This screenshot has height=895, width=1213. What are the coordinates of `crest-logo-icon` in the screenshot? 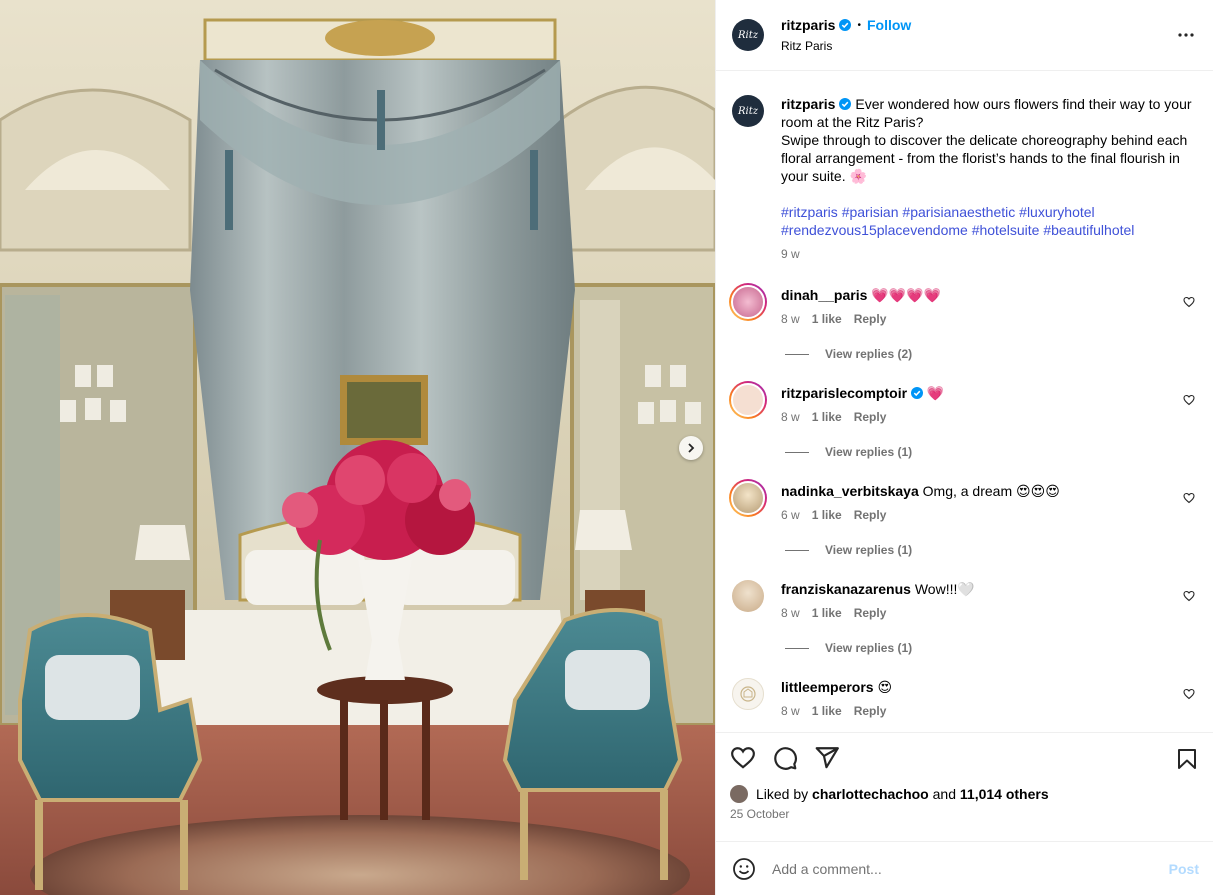 It's located at (748, 694).